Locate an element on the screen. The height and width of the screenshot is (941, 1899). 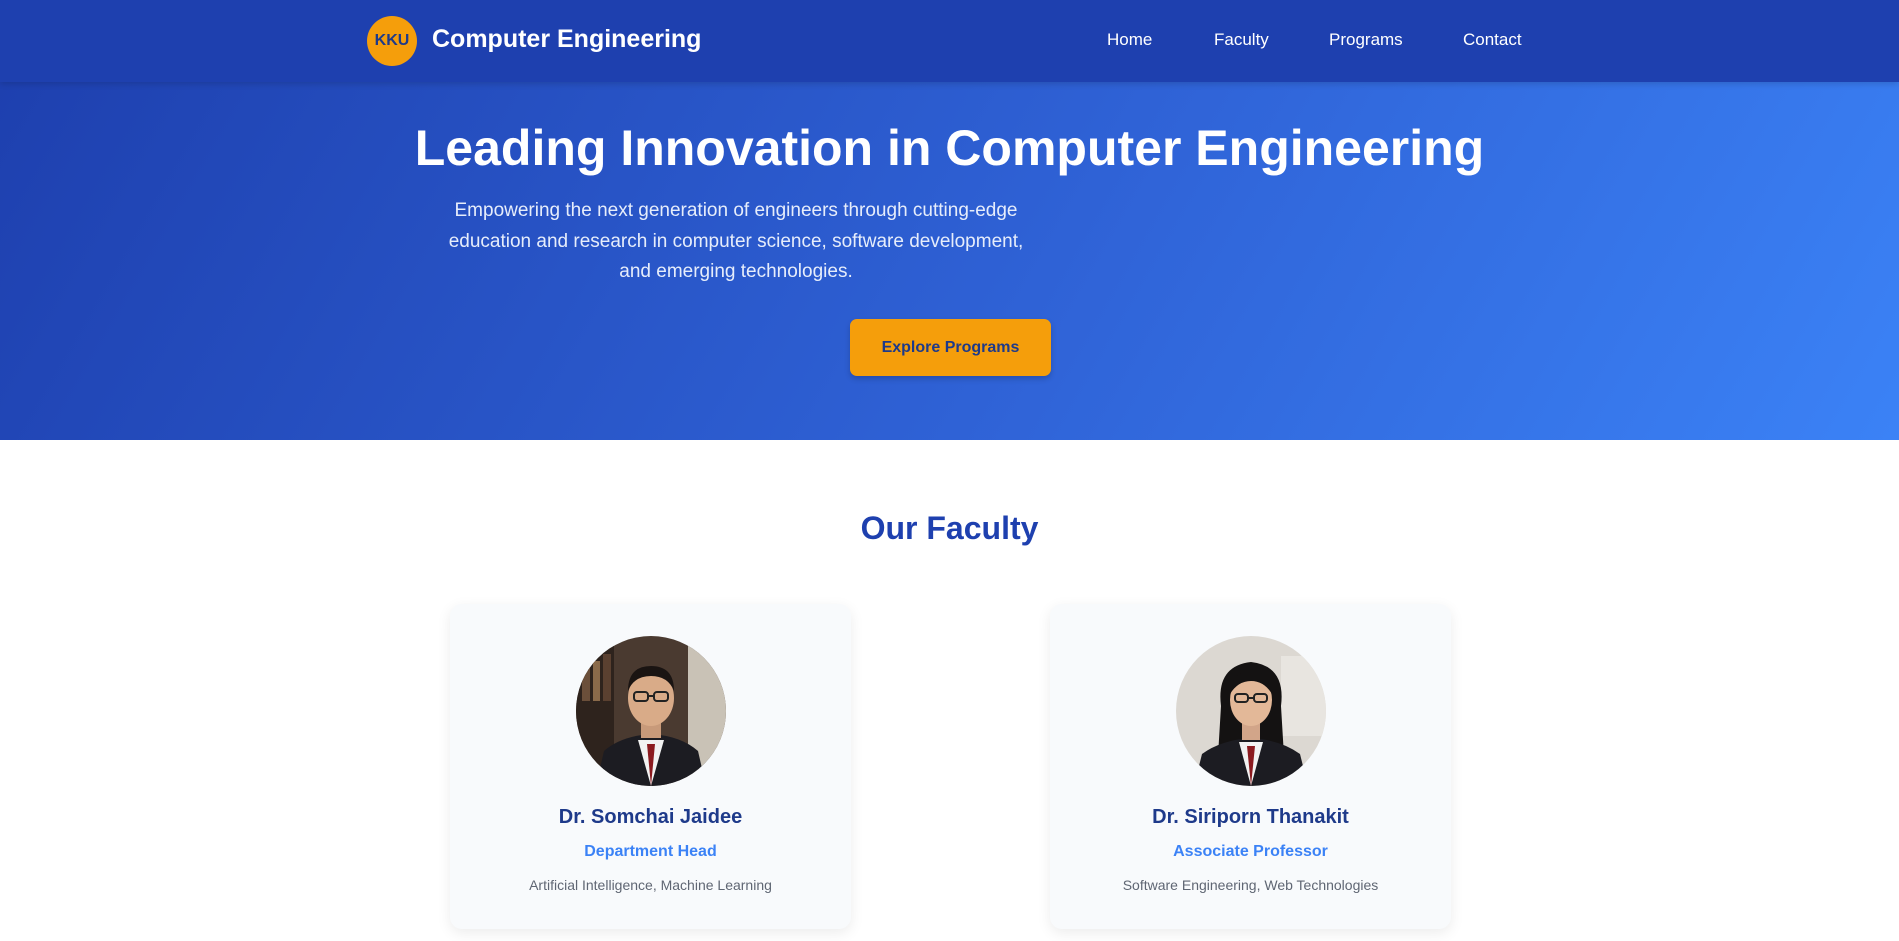
nav-link-contact: Contact is located at coordinates (1492, 40).